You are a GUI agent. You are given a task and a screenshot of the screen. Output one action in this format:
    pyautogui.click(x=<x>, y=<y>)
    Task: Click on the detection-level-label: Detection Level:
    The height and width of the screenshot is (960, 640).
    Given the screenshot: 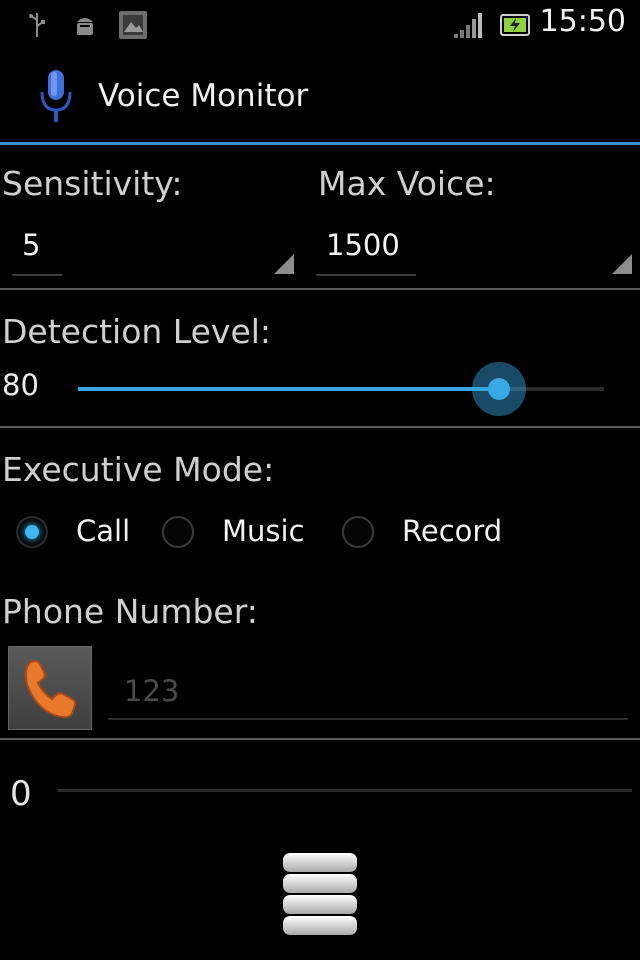 What is the action you would take?
    pyautogui.click(x=137, y=331)
    